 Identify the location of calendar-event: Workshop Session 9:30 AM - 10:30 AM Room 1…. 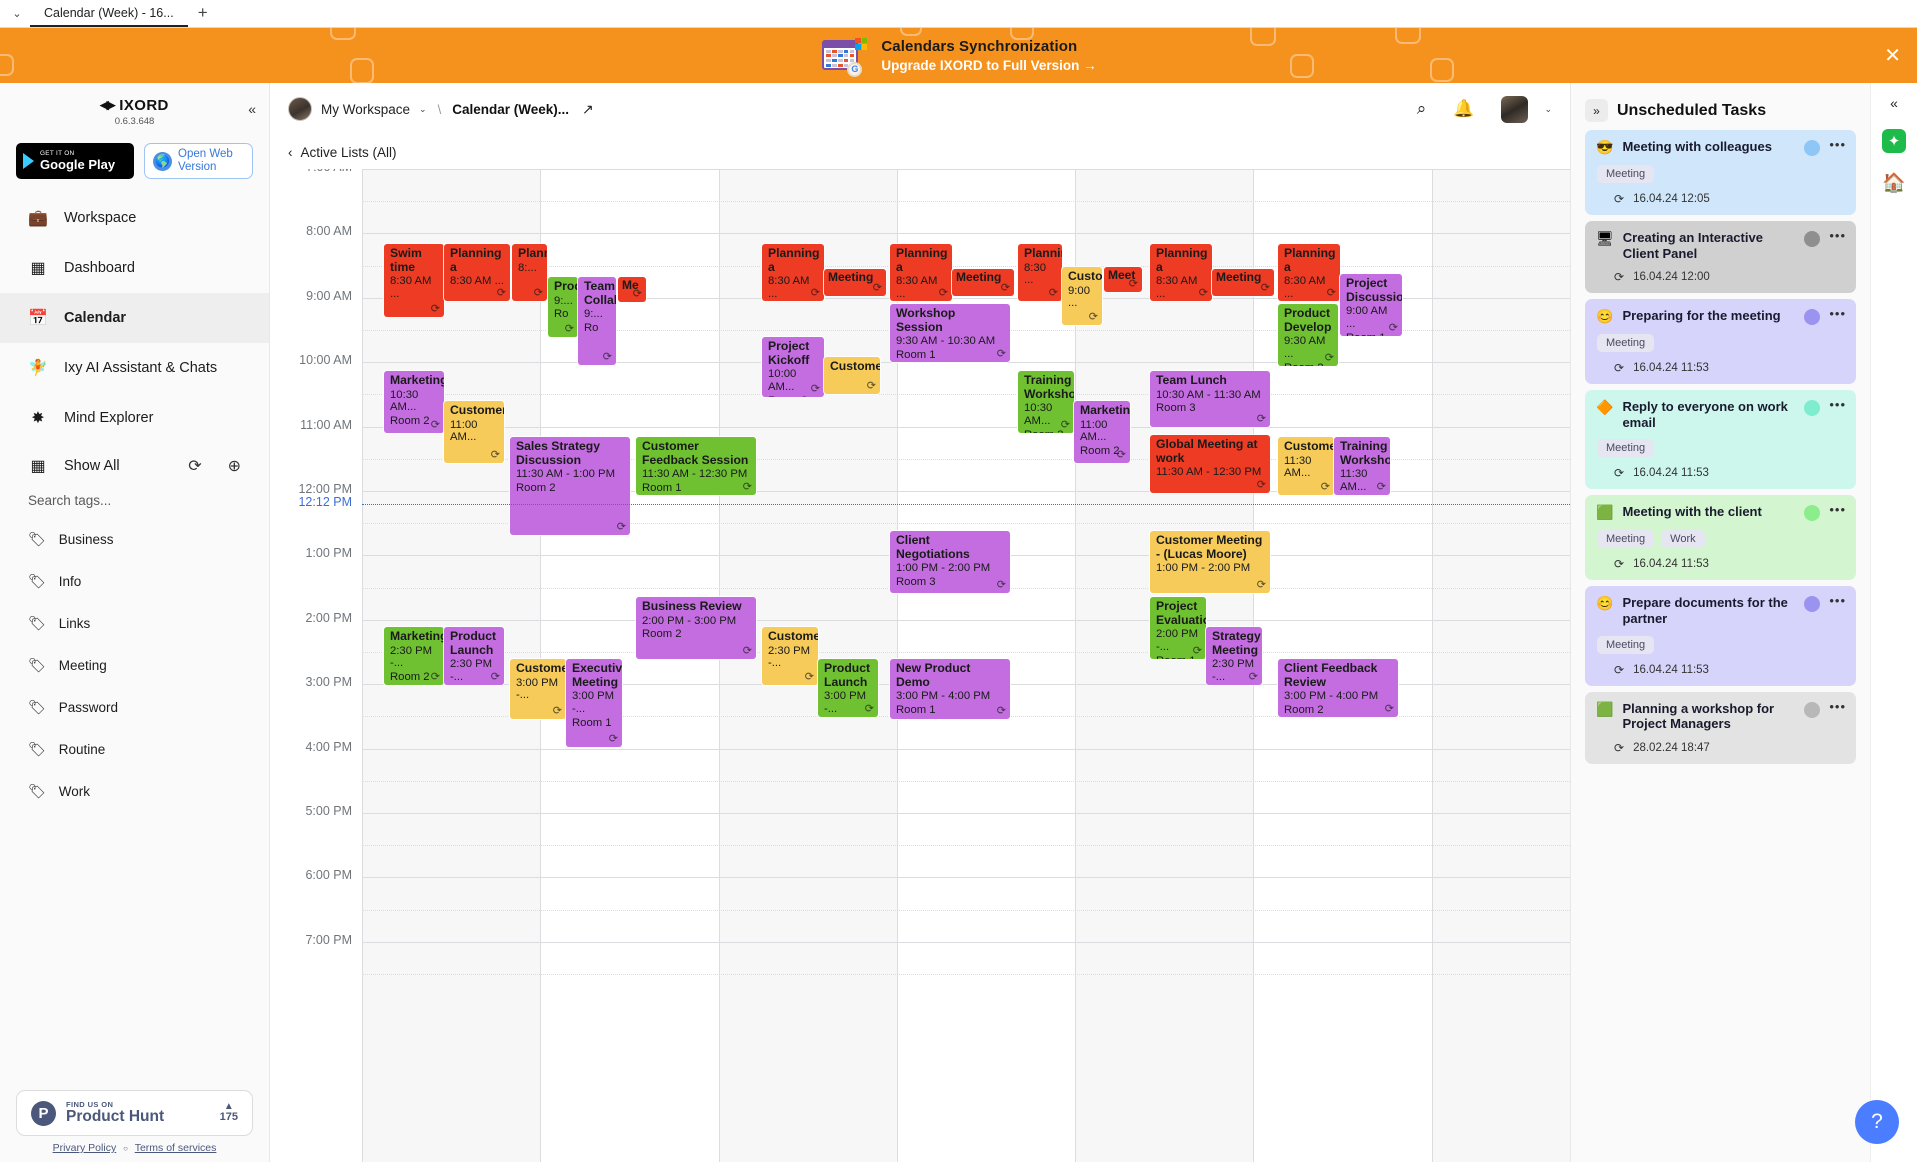
(950, 333).